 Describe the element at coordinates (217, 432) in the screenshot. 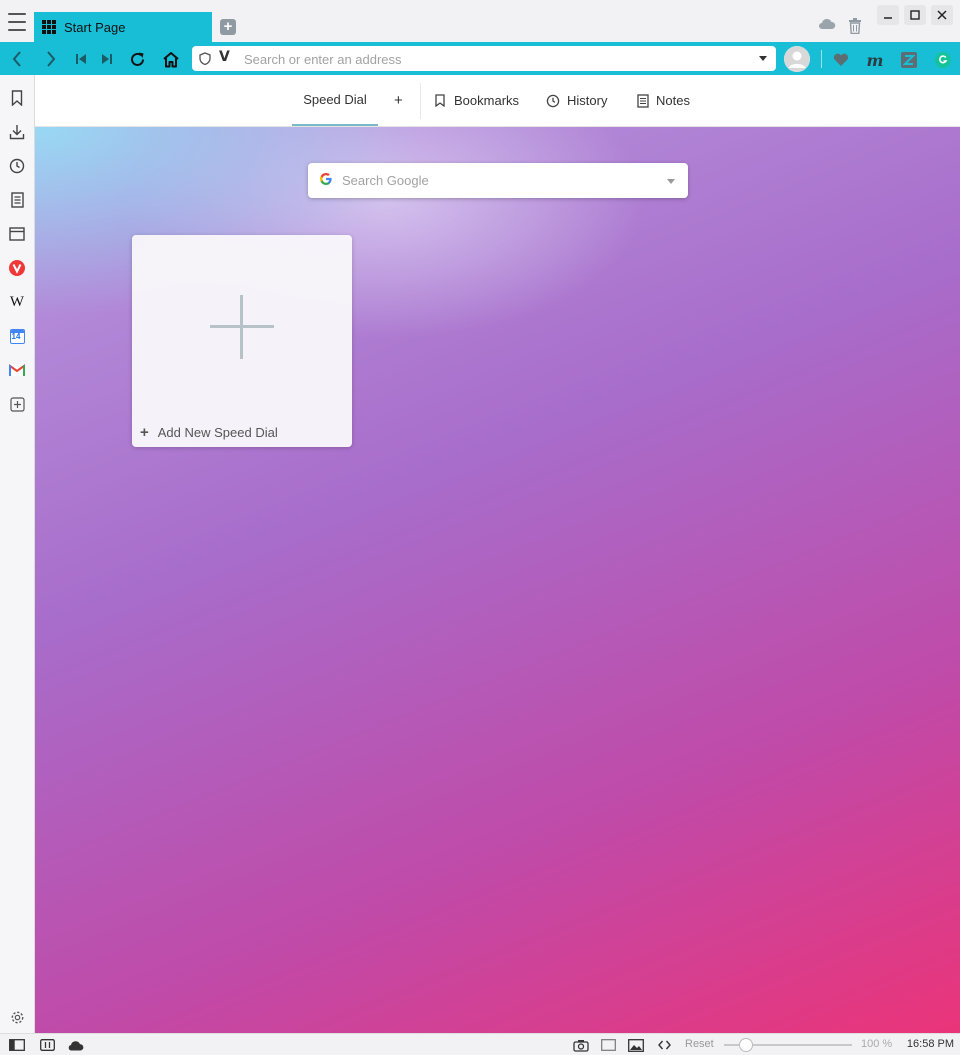

I see `add-new-speed-dial-label: Add New Speed Dial` at that location.